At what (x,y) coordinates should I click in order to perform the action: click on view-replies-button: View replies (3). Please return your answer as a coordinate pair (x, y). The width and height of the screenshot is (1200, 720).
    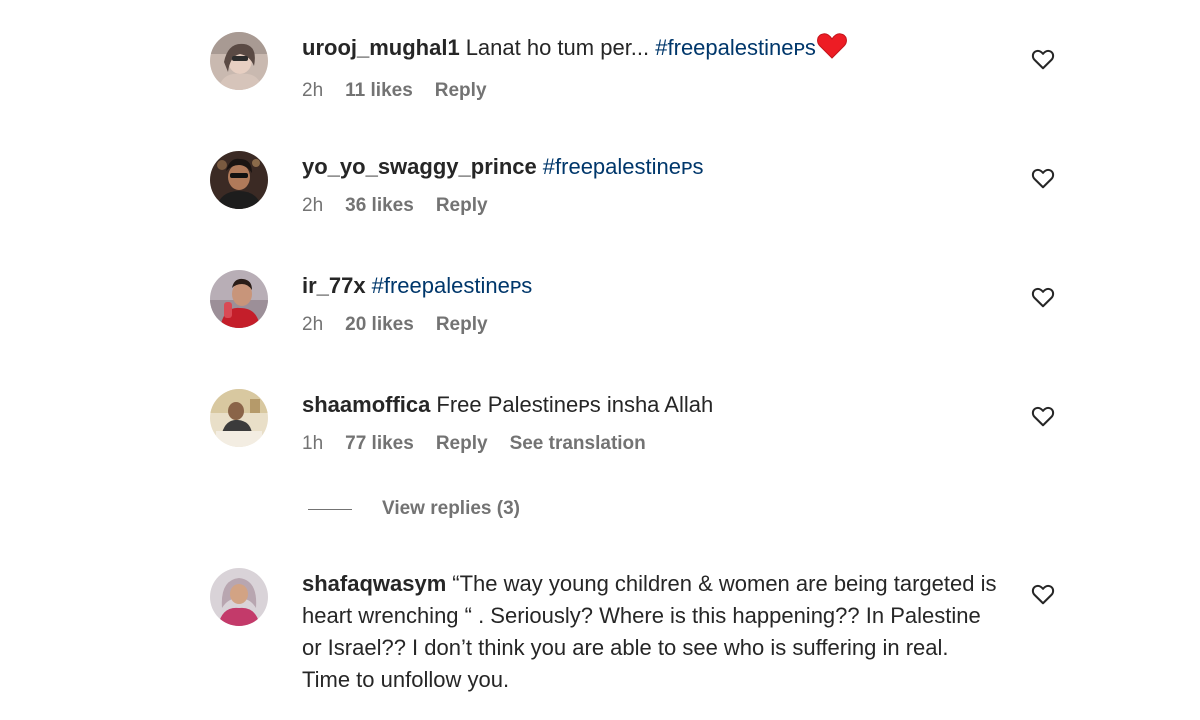
    Looking at the image, I should click on (414, 509).